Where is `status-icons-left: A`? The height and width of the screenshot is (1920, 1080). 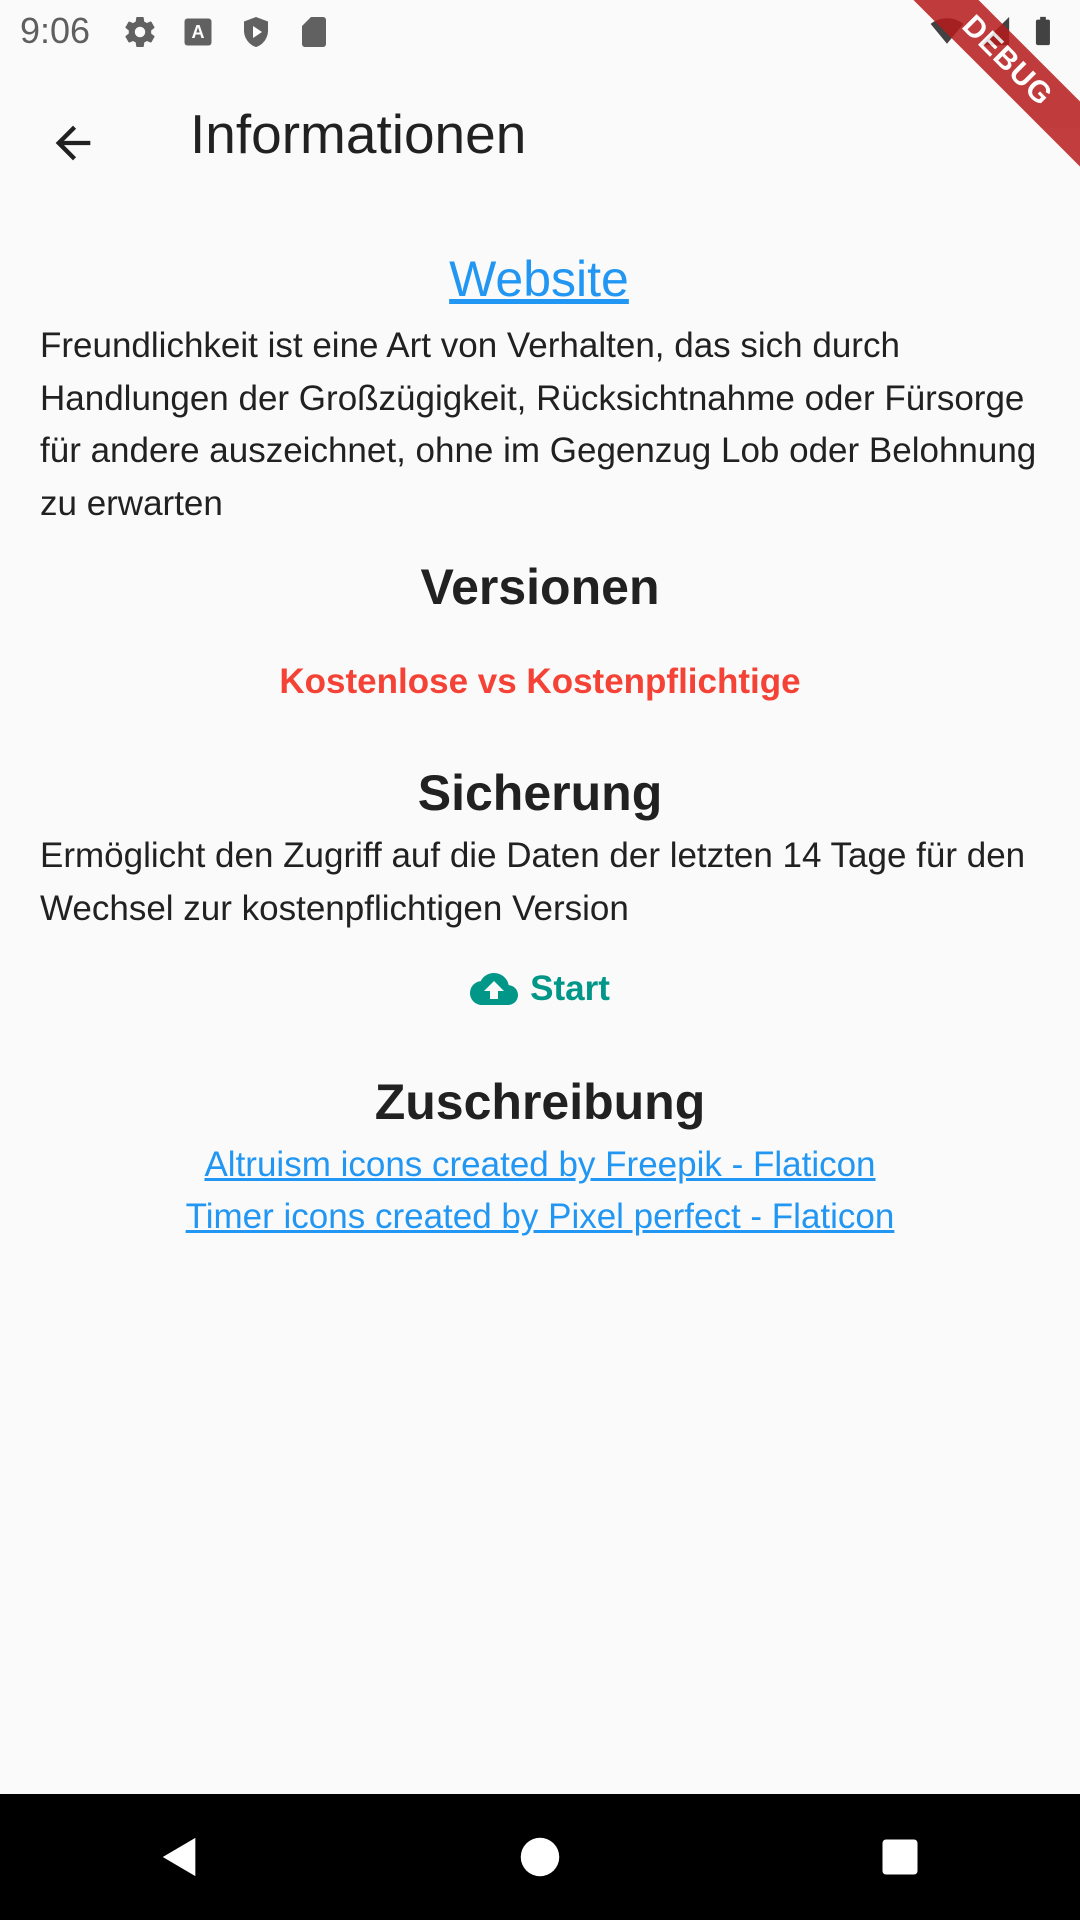 status-icons-left: A is located at coordinates (227, 32).